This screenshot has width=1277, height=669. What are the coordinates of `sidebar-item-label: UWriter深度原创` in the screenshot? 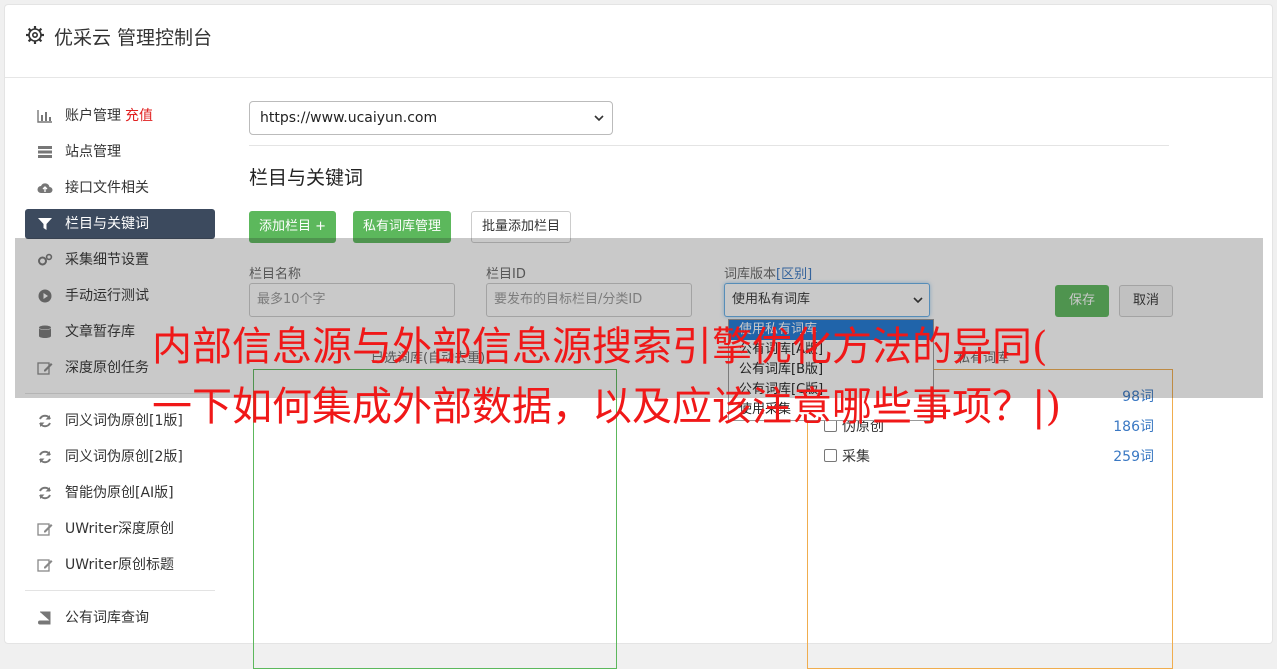 It's located at (119, 529).